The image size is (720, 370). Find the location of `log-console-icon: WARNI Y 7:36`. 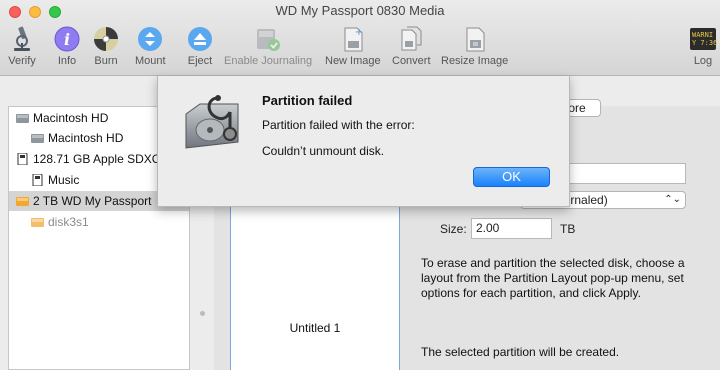

log-console-icon: WARNI Y 7:36 is located at coordinates (703, 39).